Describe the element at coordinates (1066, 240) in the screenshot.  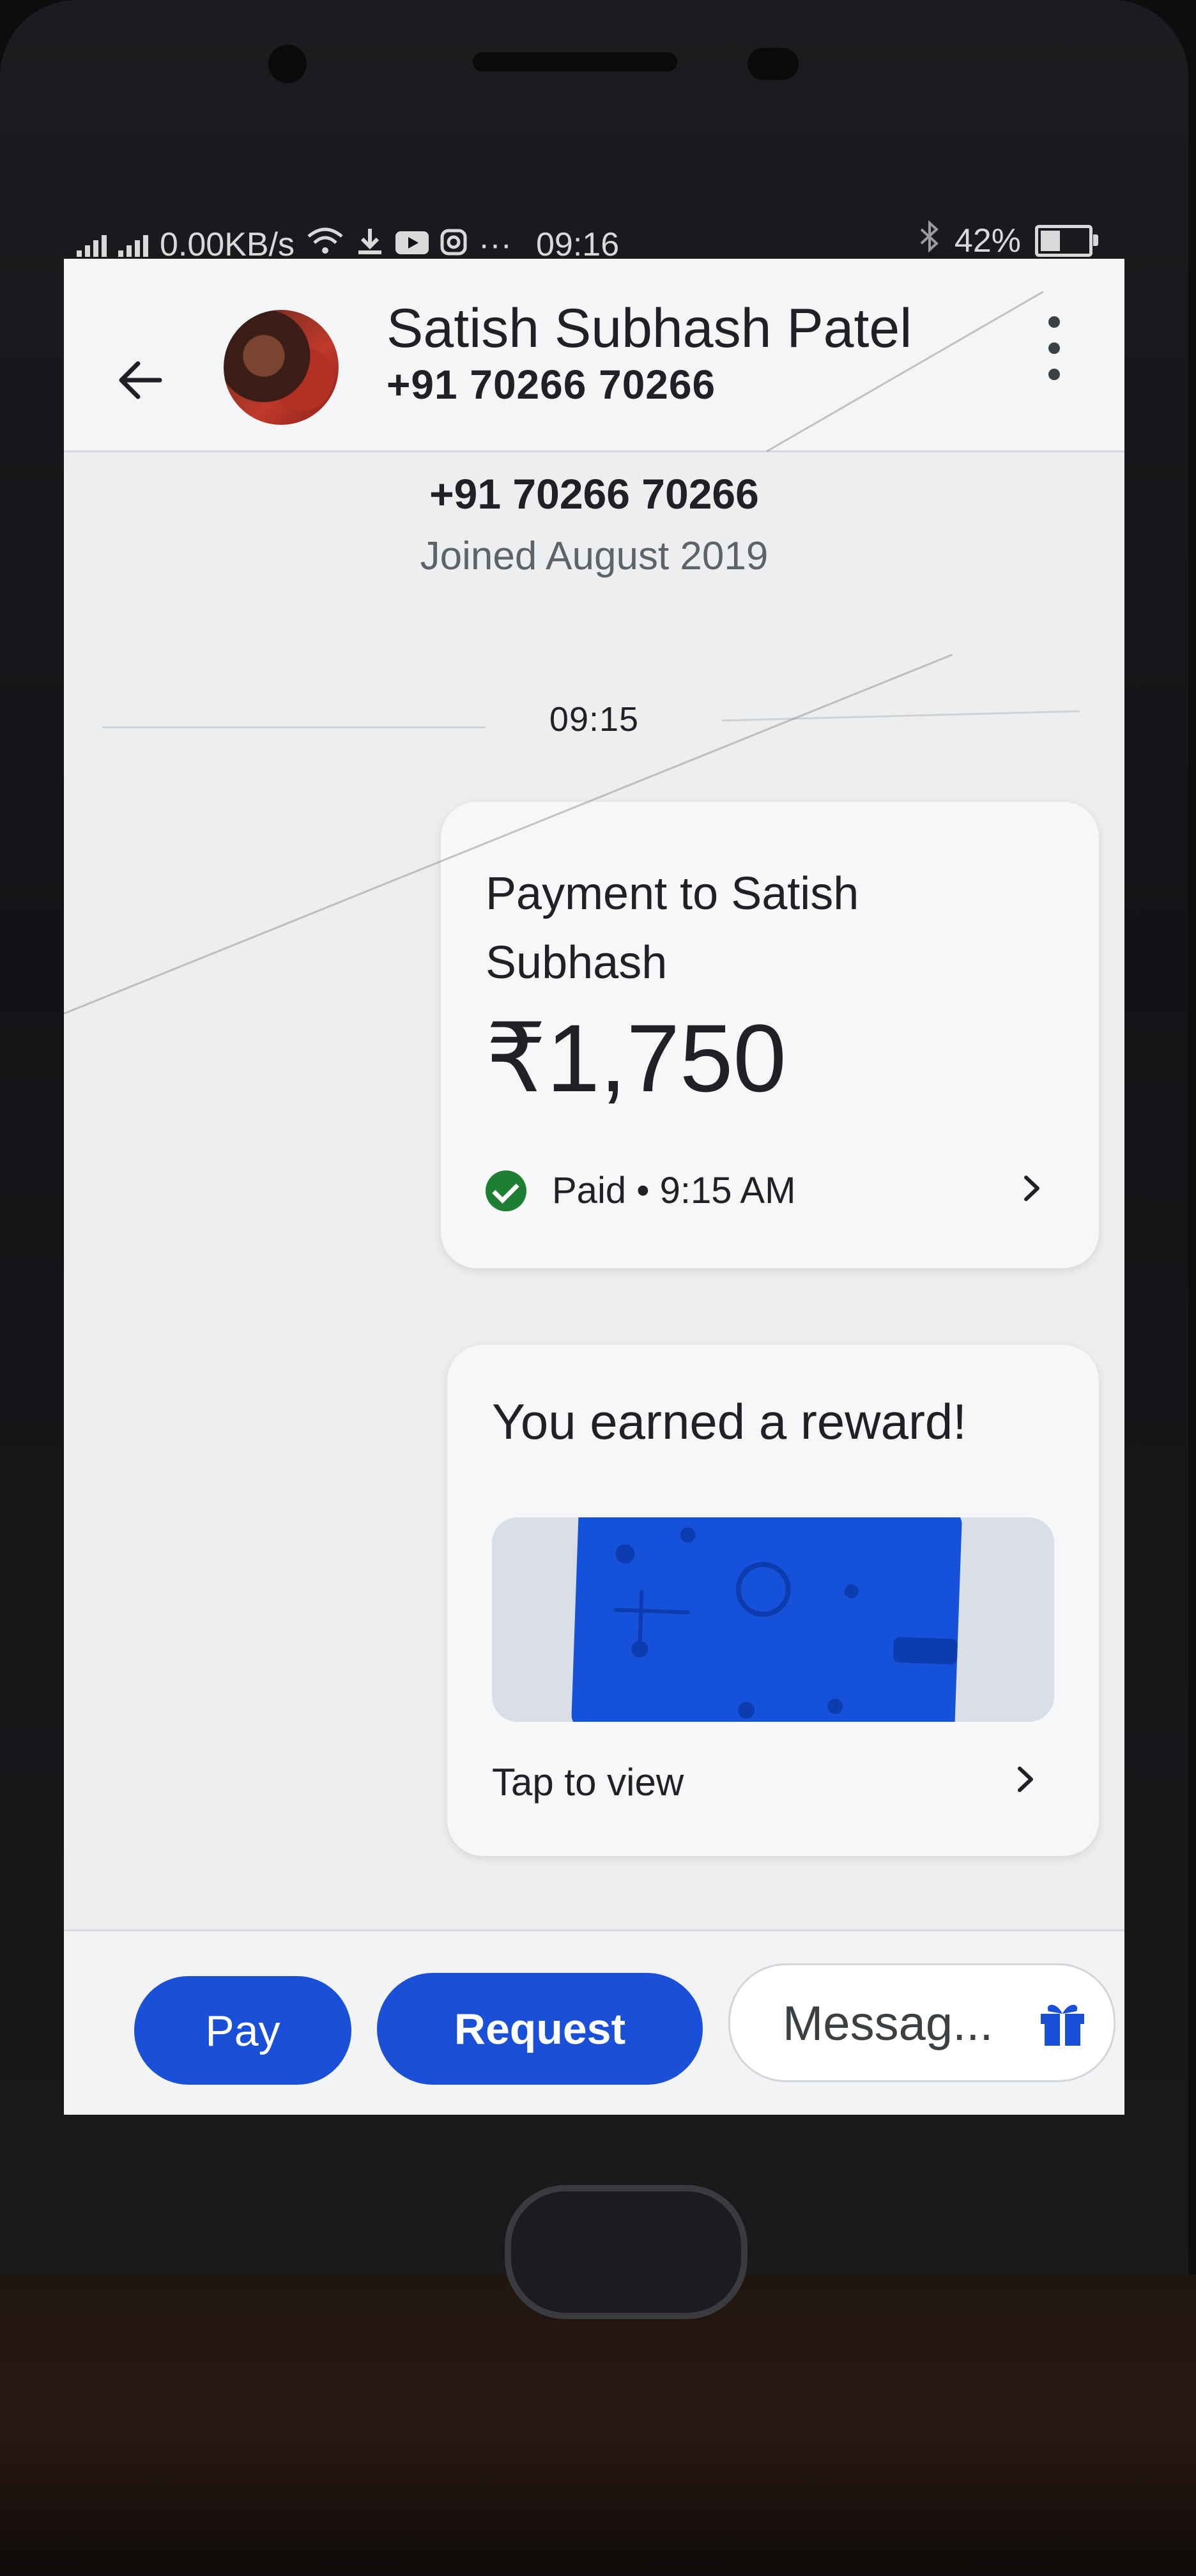
I see `battery-icon` at that location.